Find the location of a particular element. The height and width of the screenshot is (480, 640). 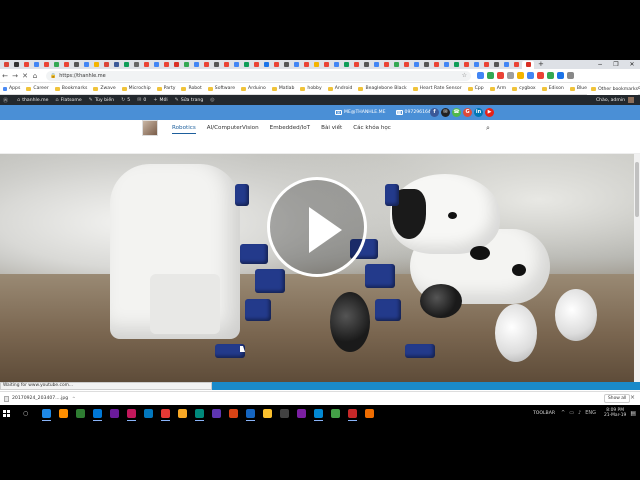

nav-item: Robotics is located at coordinates (184, 129).